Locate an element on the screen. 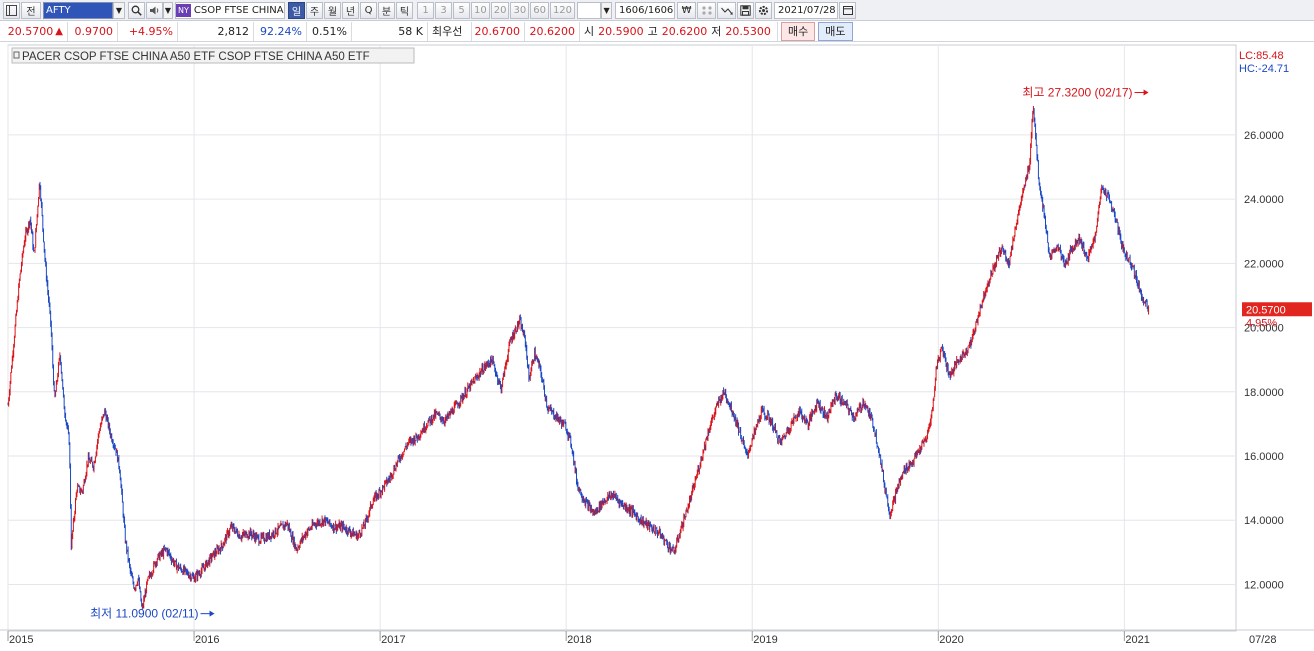 Image resolution: width=1314 pixels, height=651 pixels. search-icon is located at coordinates (136, 10).